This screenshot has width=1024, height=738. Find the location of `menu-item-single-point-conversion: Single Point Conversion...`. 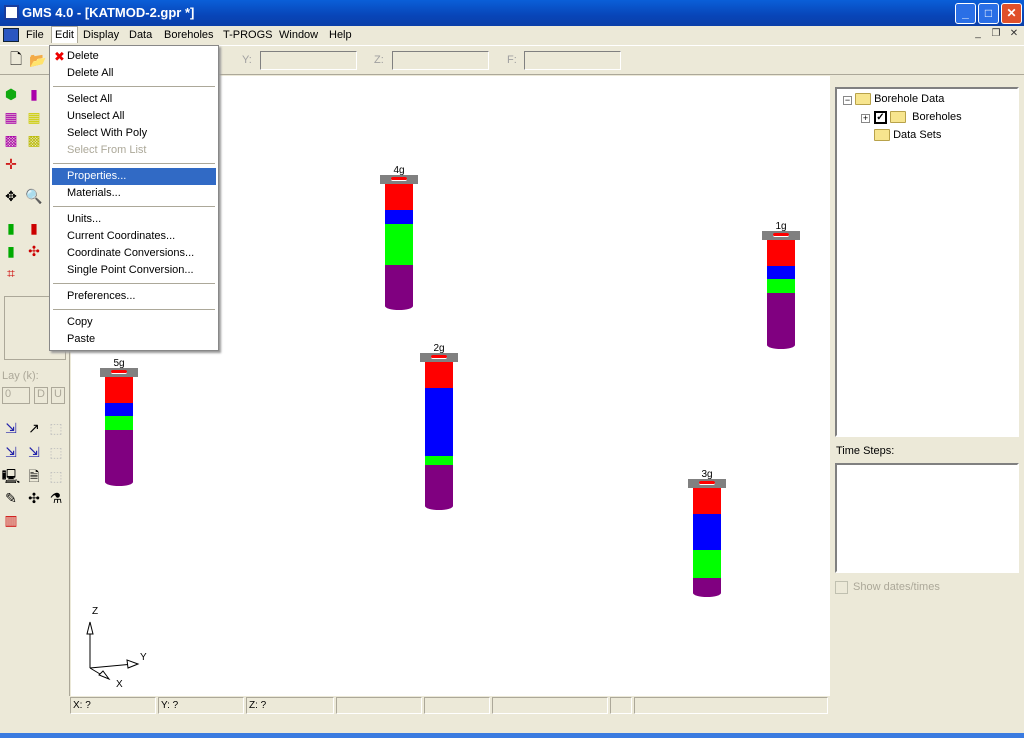

menu-item-single-point-conversion: Single Point Conversion... is located at coordinates (134, 270).